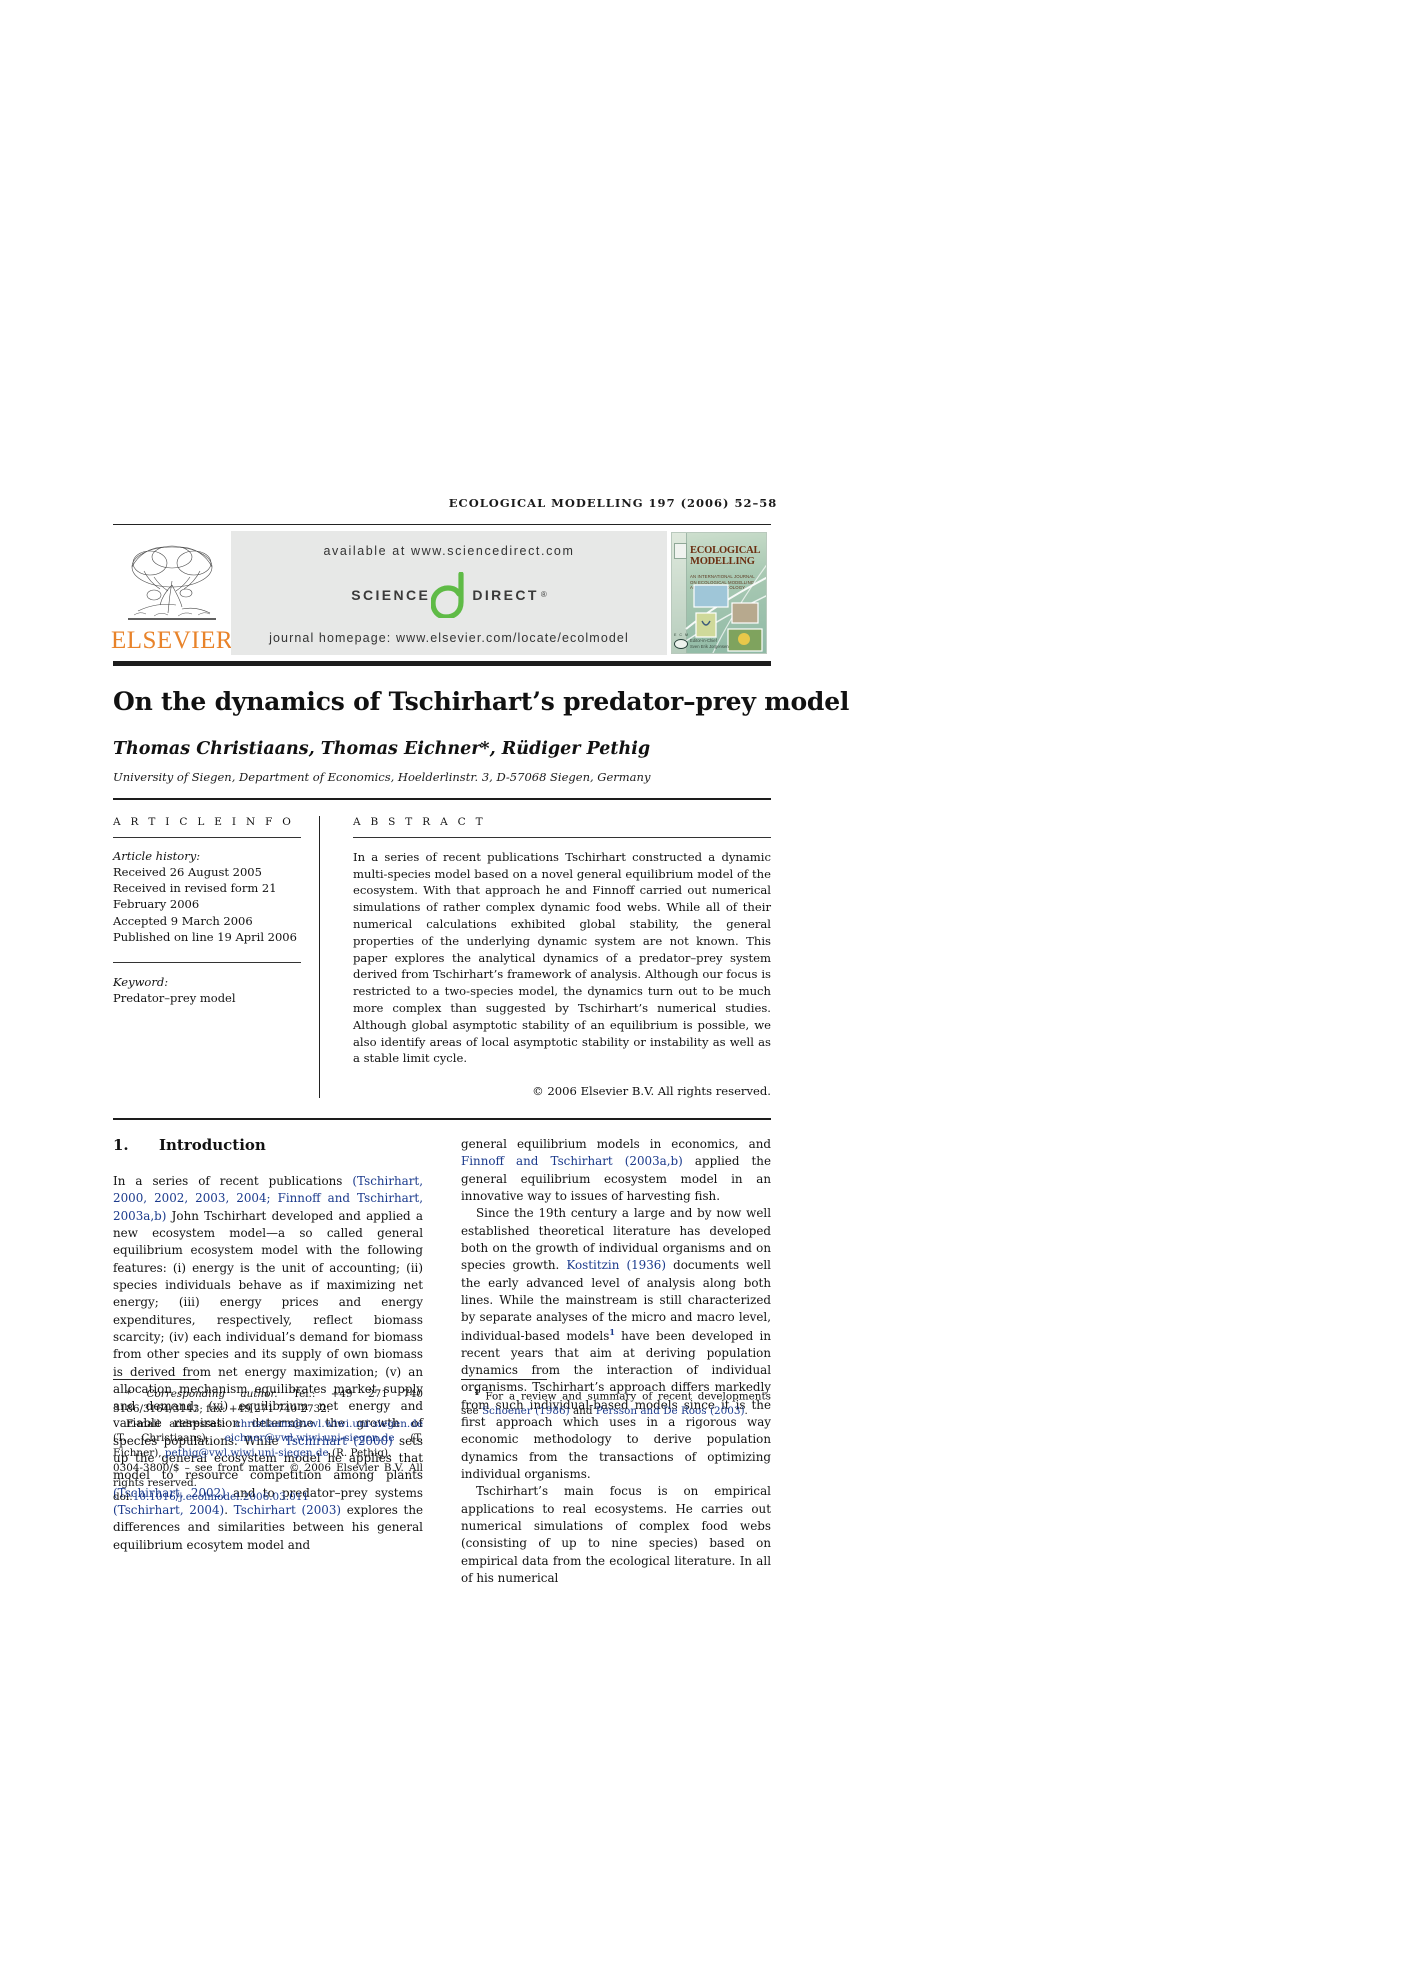 The height and width of the screenshot is (1985, 1403). What do you see at coordinates (207, 837) in the screenshot?
I see `article-info-underline` at bounding box center [207, 837].